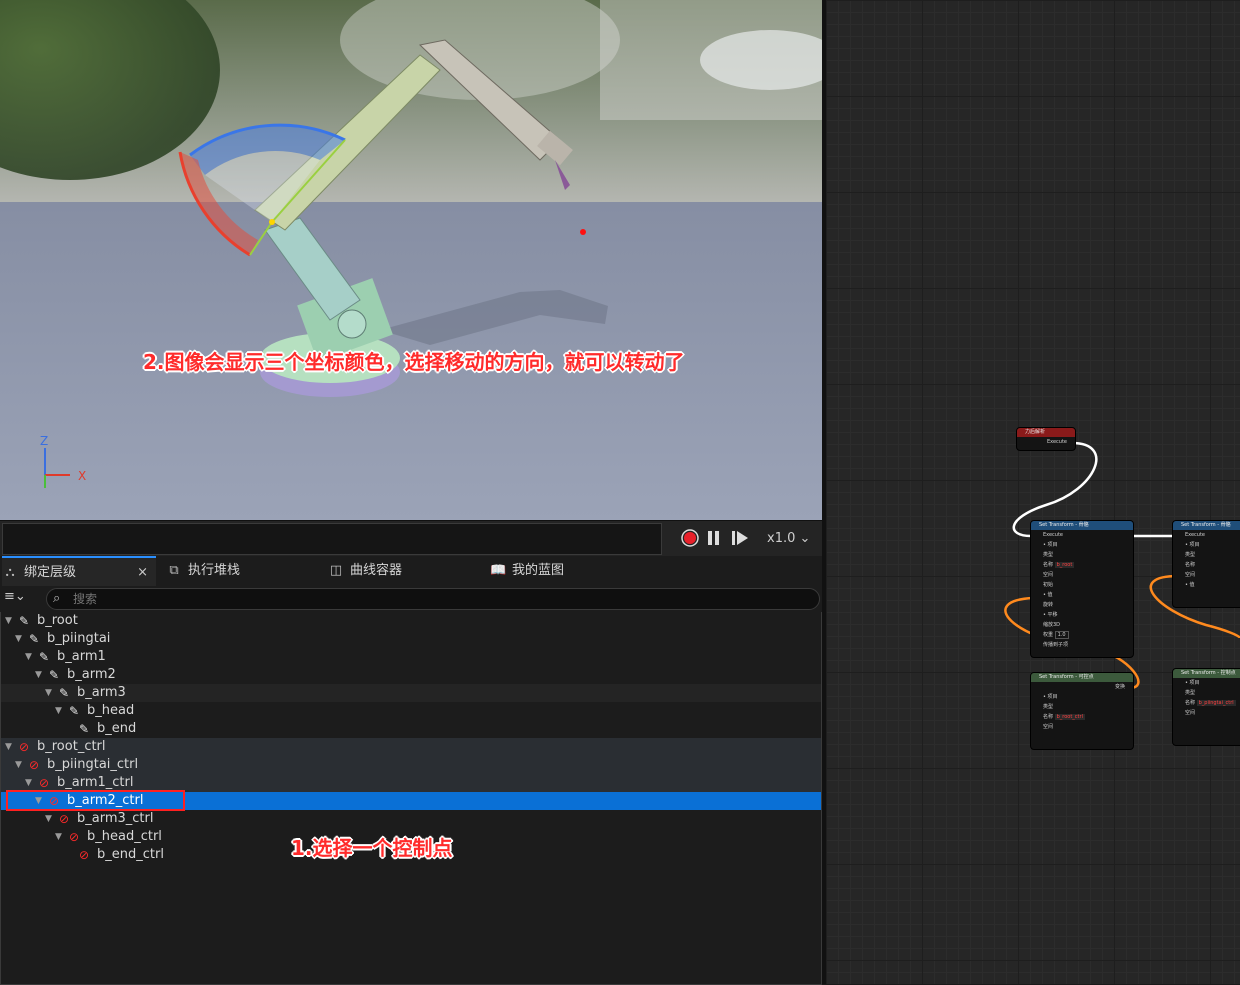  I want to click on search-input, so click(423, 599).